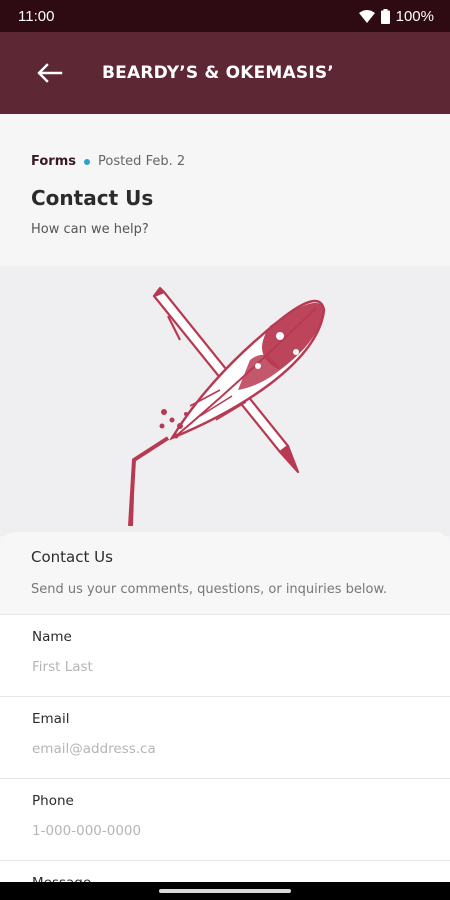  I want to click on name-input, so click(225, 667).